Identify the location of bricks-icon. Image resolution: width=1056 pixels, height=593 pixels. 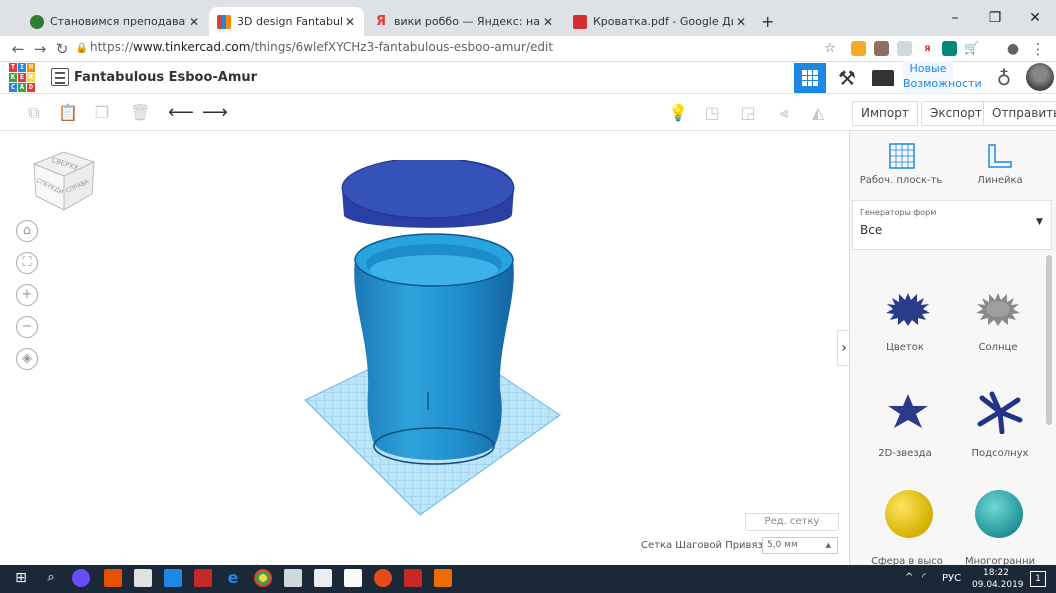
(883, 78).